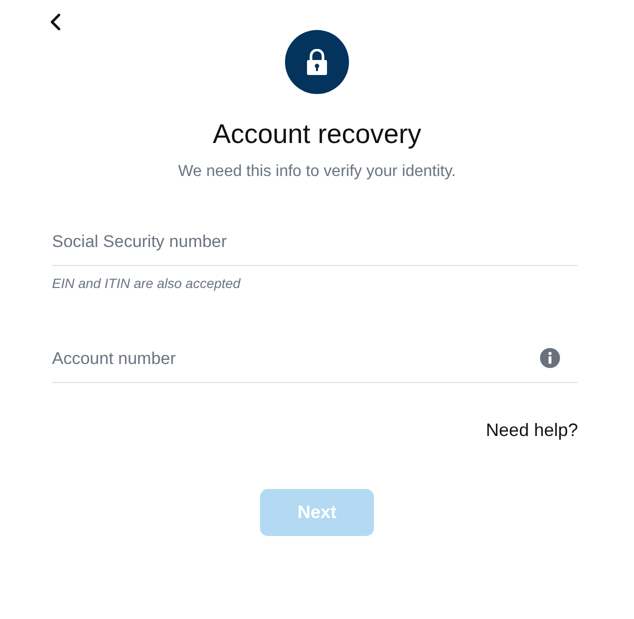  What do you see at coordinates (550, 358) in the screenshot?
I see `info-icon` at bounding box center [550, 358].